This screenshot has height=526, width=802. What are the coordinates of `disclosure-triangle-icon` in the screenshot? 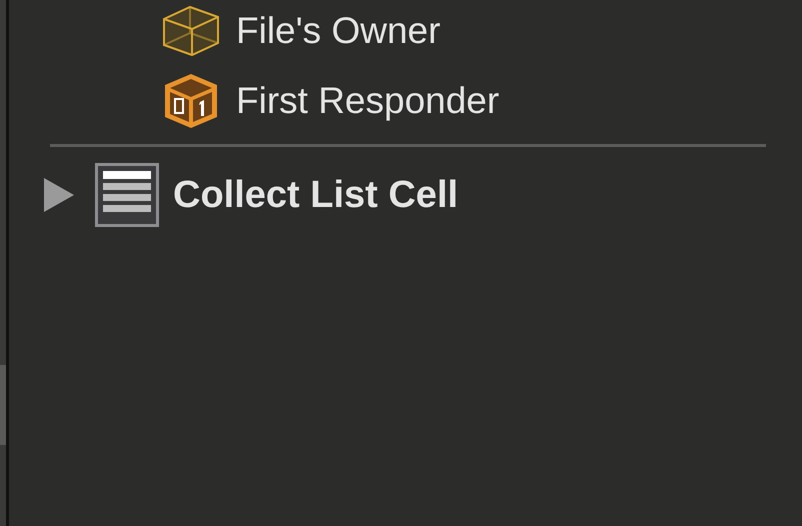 It's located at (59, 195).